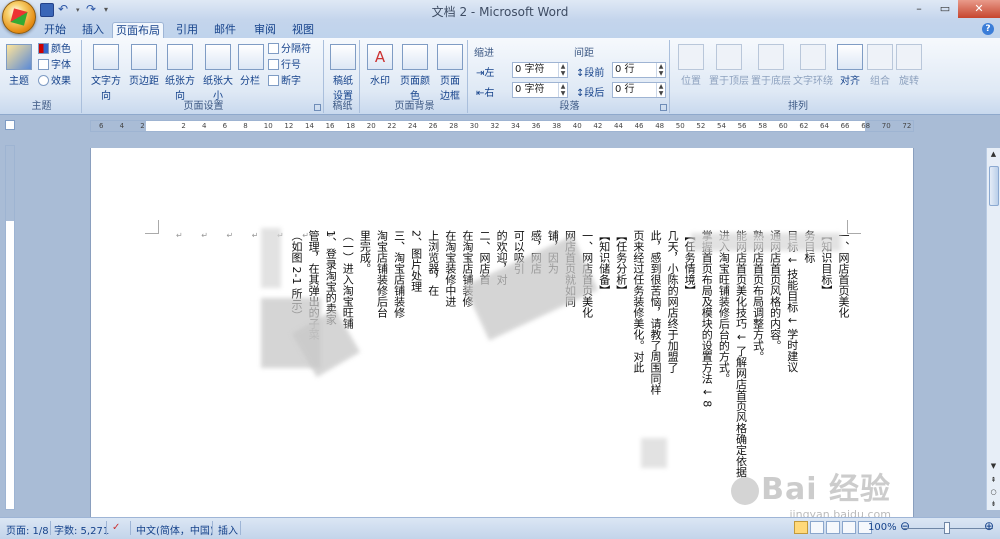  I want to click on browse-object-button: ○, so click(993, 492).